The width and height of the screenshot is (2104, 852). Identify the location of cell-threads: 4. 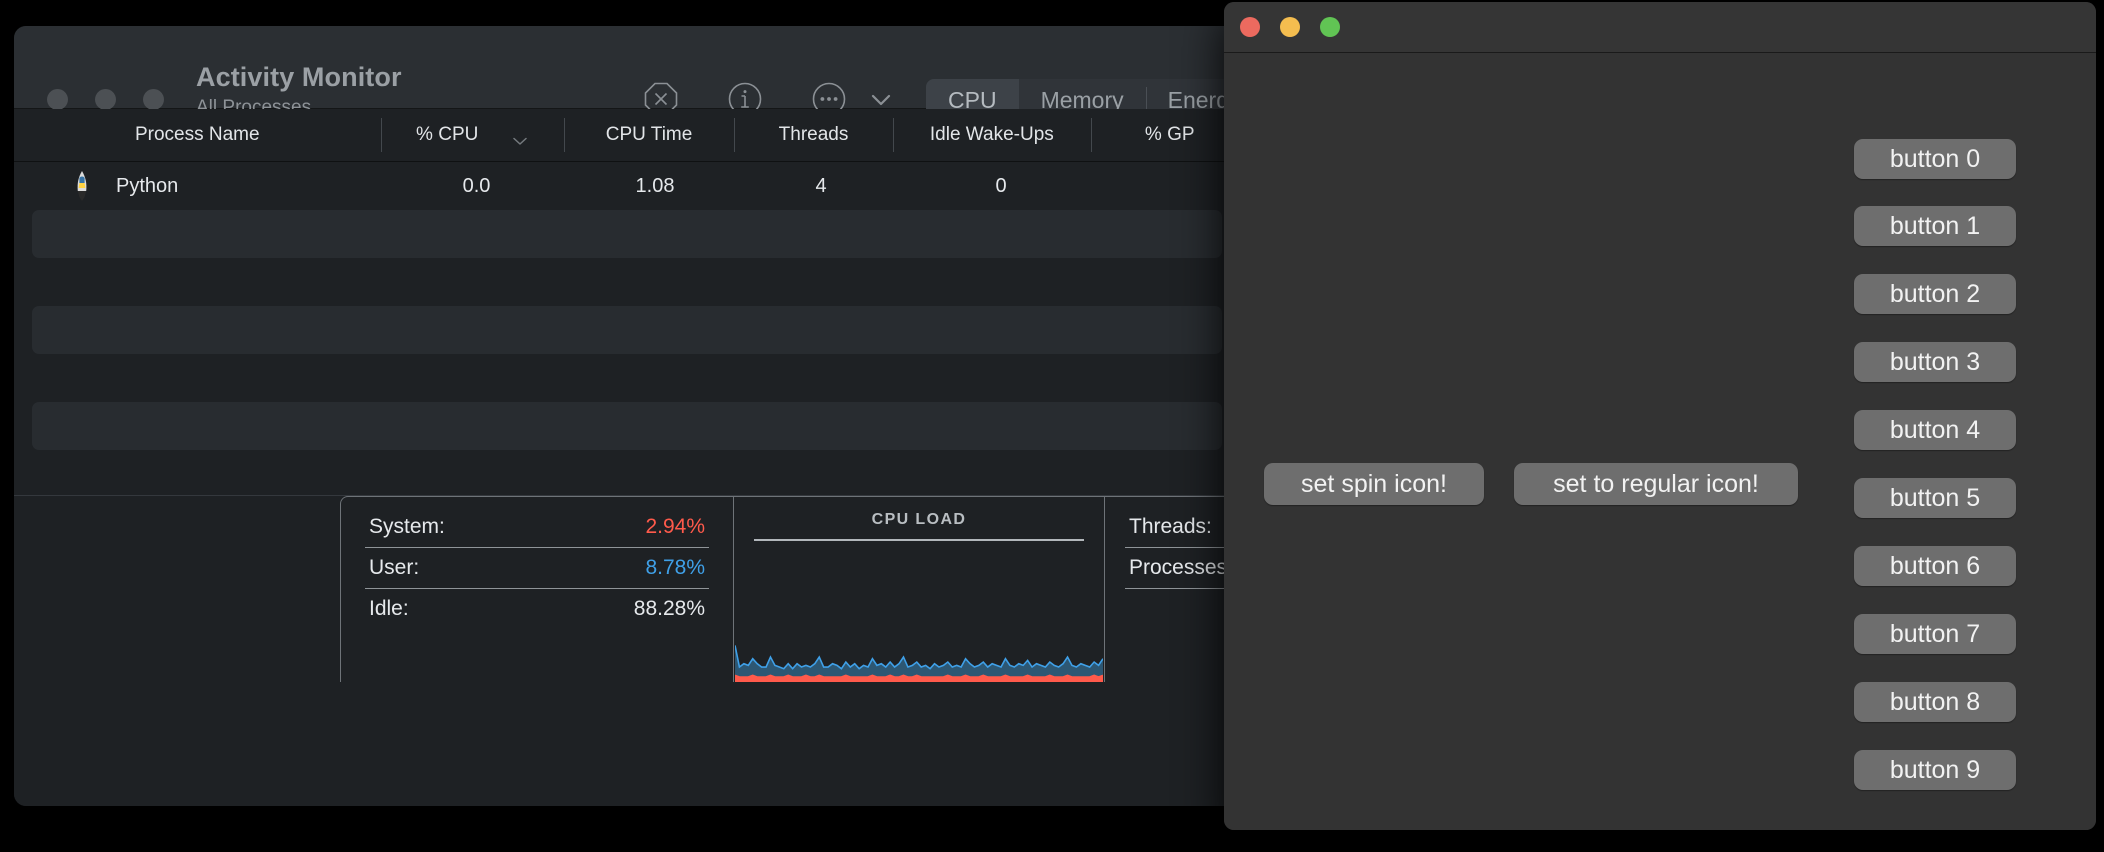
(821, 185).